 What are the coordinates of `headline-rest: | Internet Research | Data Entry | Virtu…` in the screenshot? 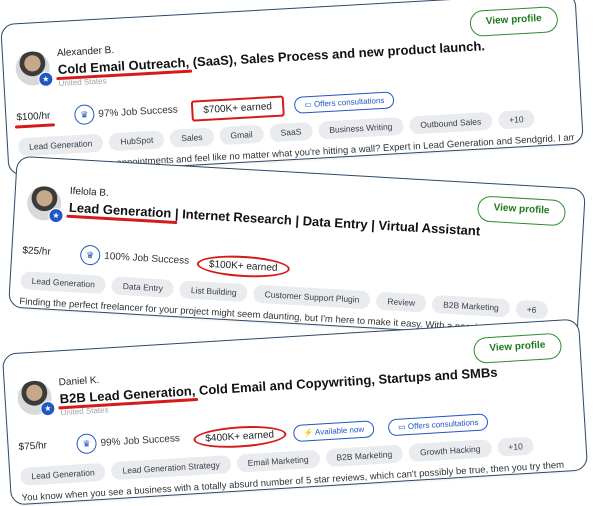 It's located at (325, 222).